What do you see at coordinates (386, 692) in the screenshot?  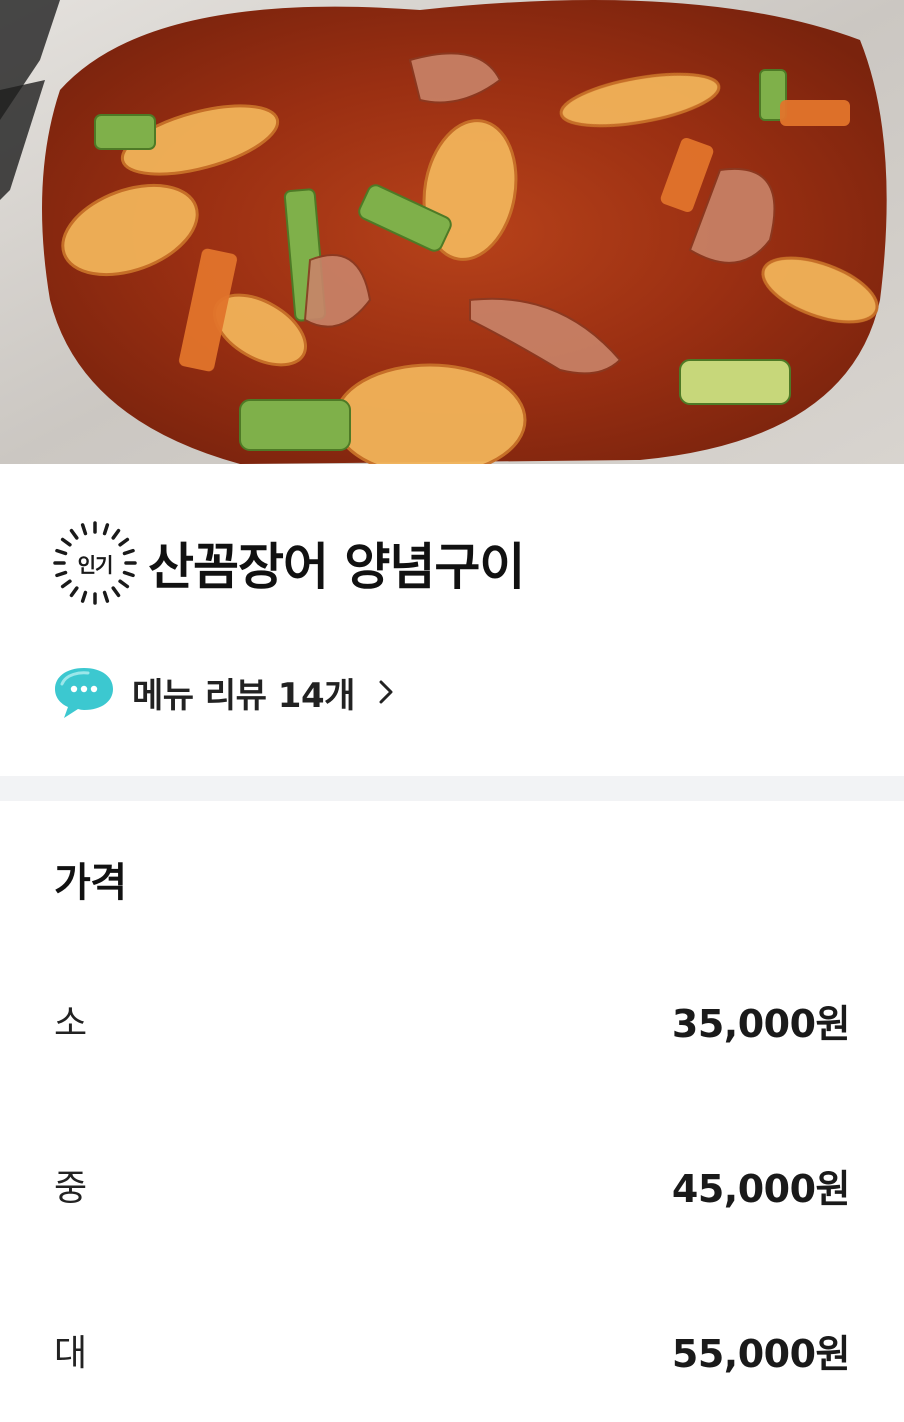 I see `chevron-right-icon` at bounding box center [386, 692].